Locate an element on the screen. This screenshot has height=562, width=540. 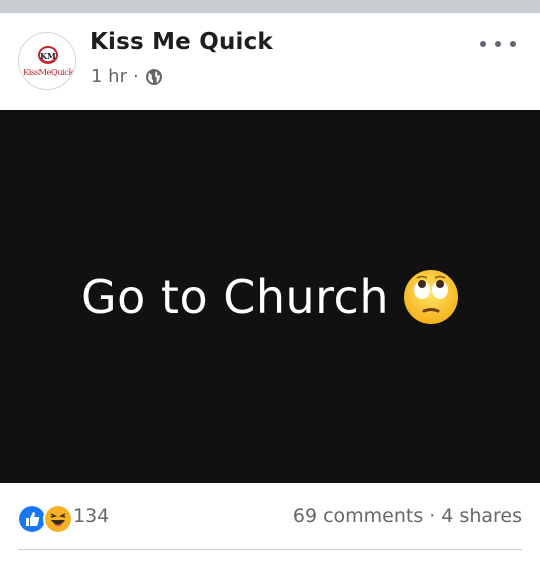
post-content-text: Go to Church is located at coordinates (235, 296).